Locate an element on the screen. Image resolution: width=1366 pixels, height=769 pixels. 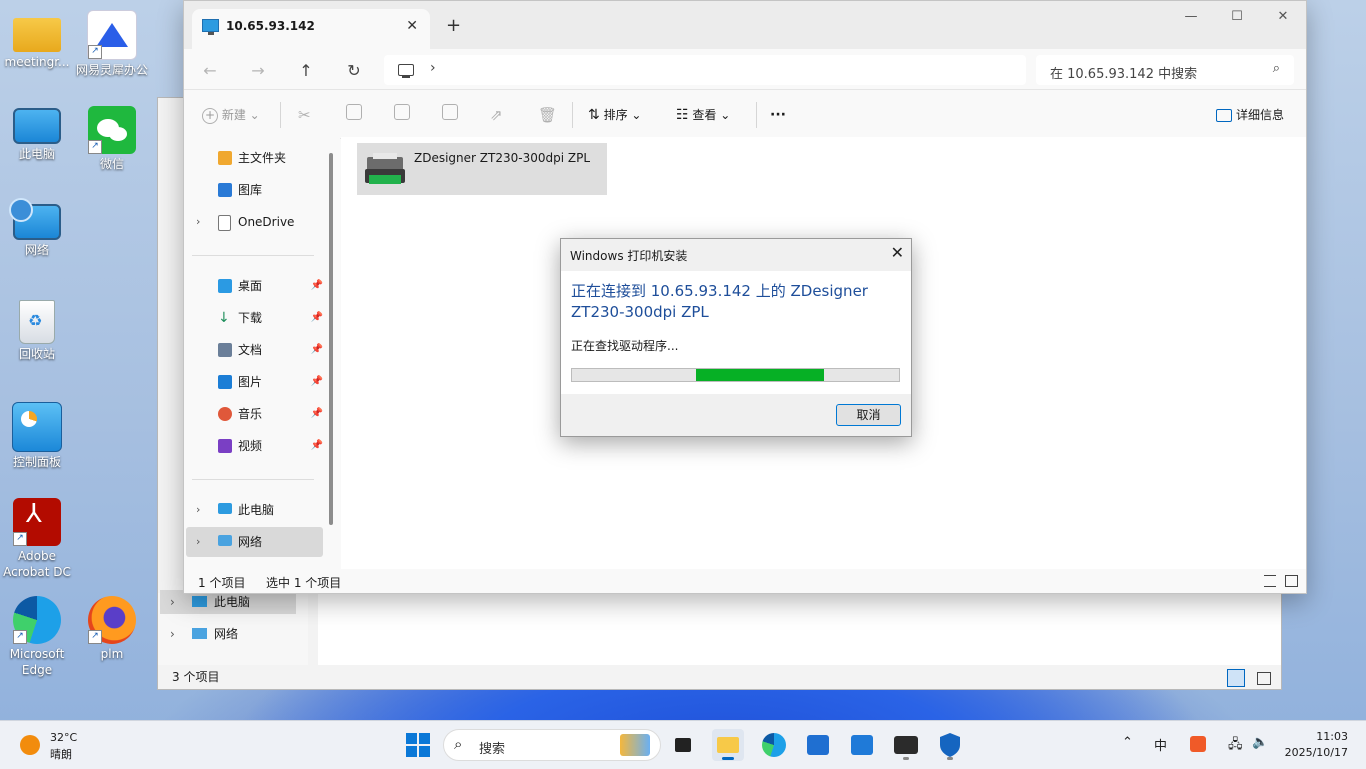
desktop-icon-wechat: ↗ 微信 is located at coordinates (112, 139).